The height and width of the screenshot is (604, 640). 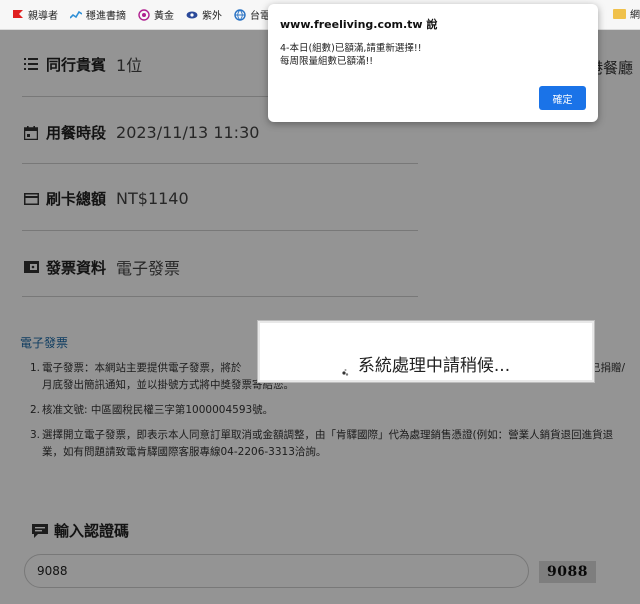 I want to click on bookmark-label: 穩進書摘, so click(x=106, y=16).